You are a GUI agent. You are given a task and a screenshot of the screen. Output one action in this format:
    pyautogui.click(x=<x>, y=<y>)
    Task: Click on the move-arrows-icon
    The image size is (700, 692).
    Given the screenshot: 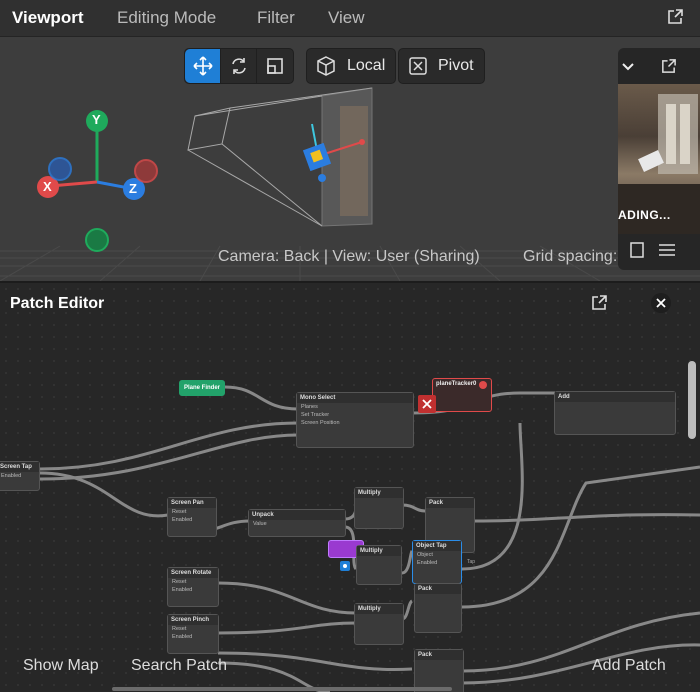 What is the action you would take?
    pyautogui.click(x=202, y=66)
    